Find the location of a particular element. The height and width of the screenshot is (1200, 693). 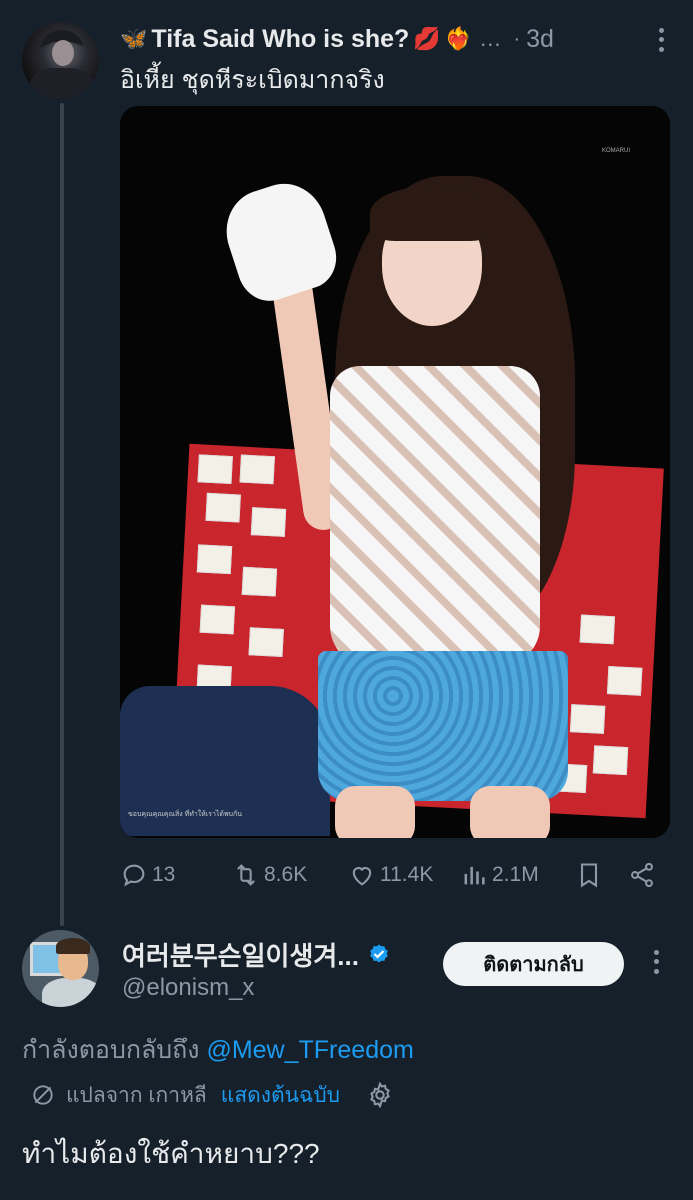

tweet-header: 🦋 Tifa Said Who is she? 💋 ❤‍🔥 ... · 3d is located at coordinates (396, 39).